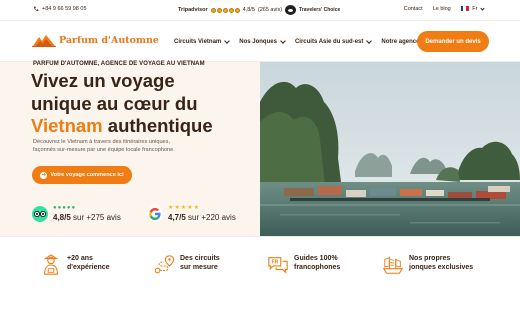  I want to click on rating-stars: ● ● ● ● ●, so click(64, 208).